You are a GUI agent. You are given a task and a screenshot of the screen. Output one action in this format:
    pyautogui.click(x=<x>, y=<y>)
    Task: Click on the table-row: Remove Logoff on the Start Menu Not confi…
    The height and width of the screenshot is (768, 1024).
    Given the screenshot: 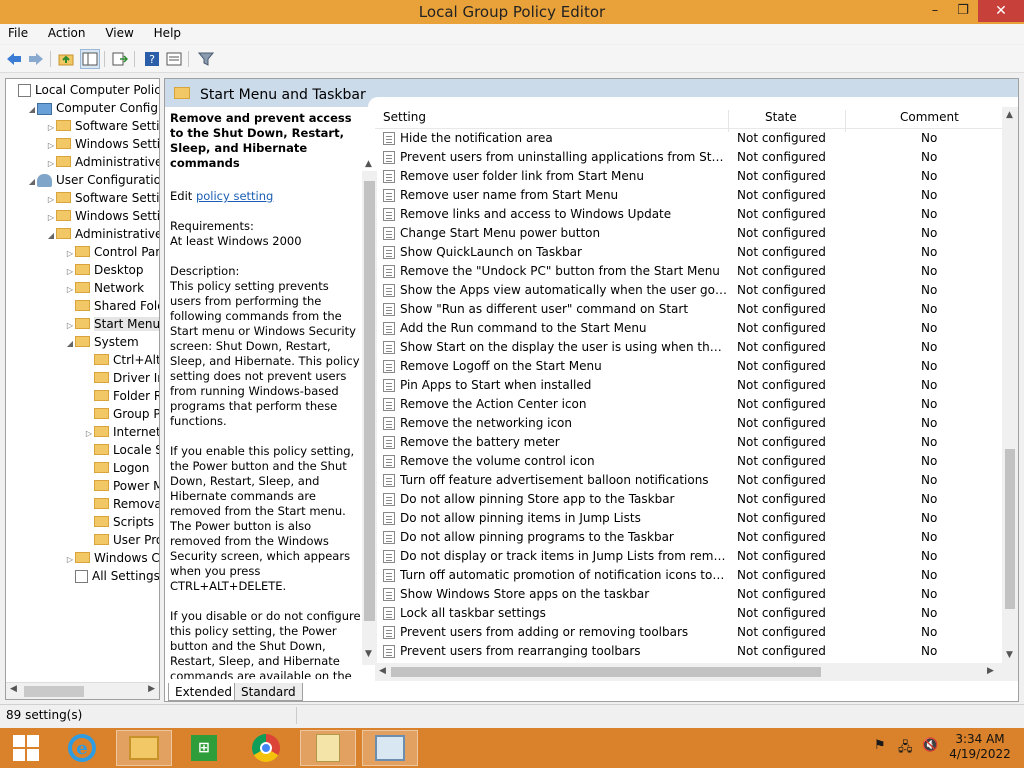 What is the action you would take?
    pyautogui.click(x=688, y=366)
    